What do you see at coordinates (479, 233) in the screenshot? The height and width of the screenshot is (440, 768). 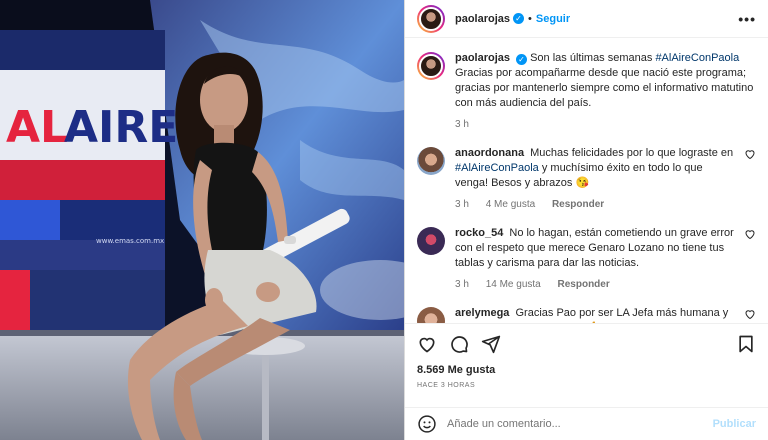 I see `comment-username: rocko_54` at bounding box center [479, 233].